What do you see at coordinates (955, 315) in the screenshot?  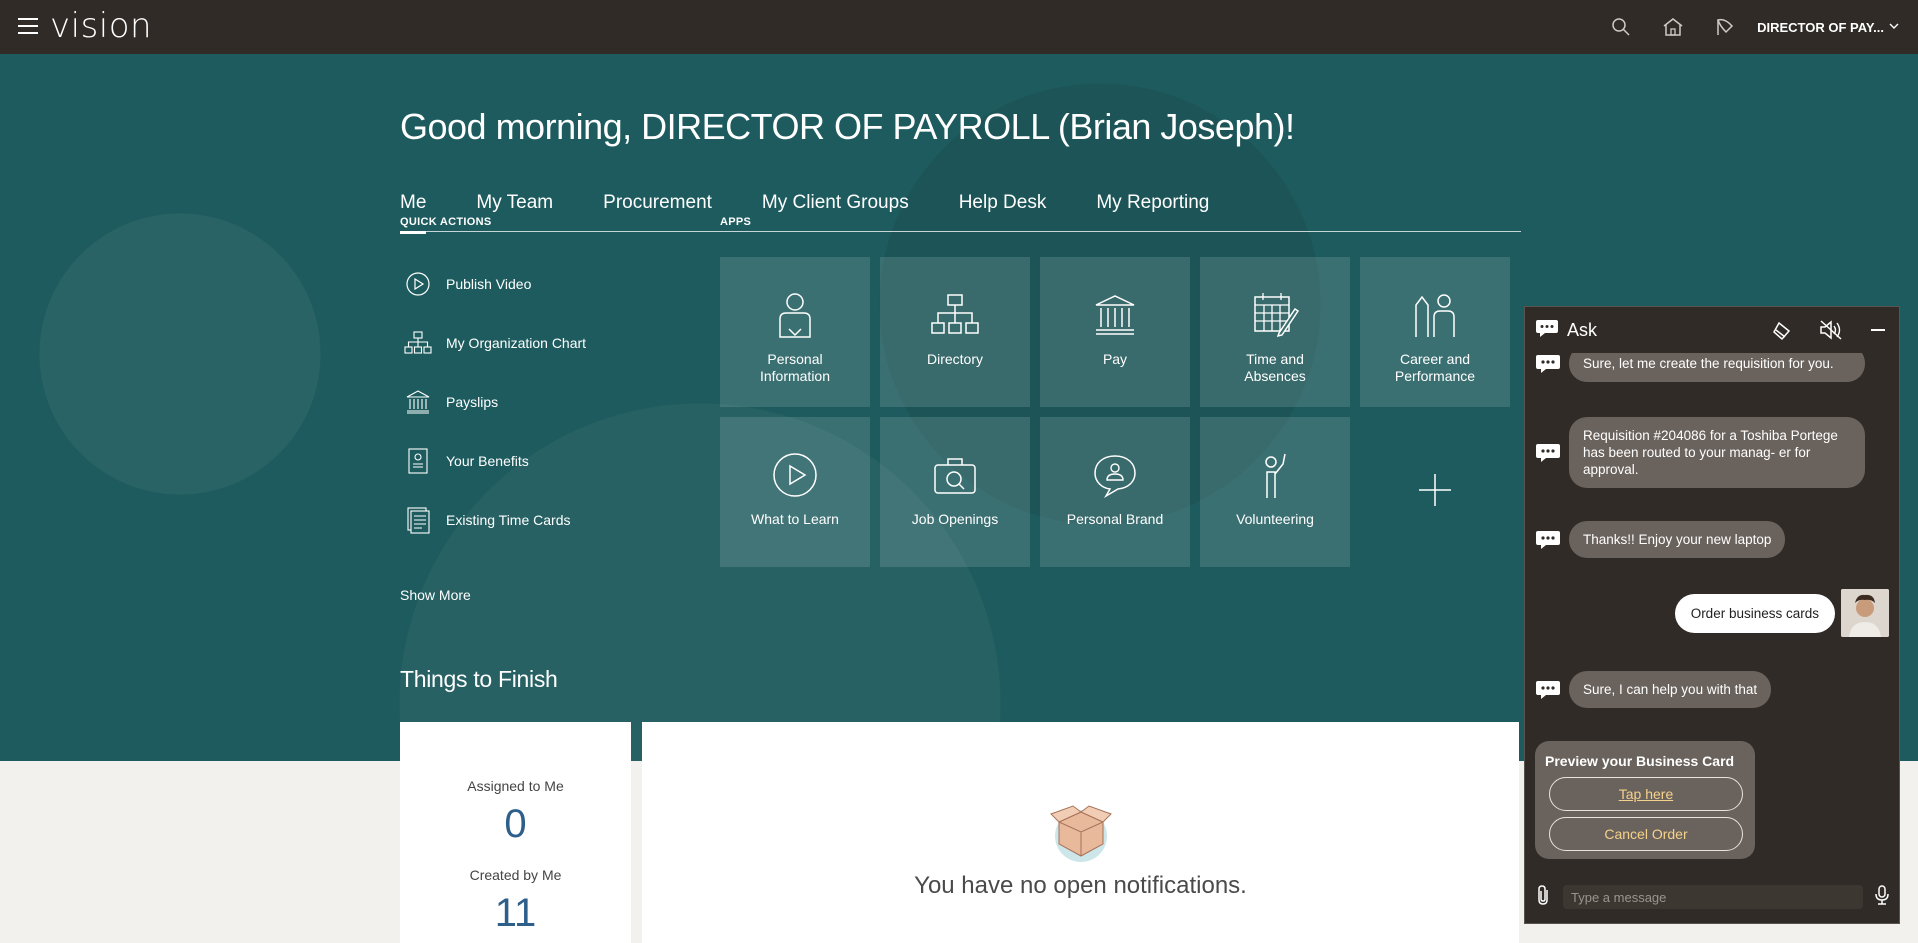 I see `directory-icon` at bounding box center [955, 315].